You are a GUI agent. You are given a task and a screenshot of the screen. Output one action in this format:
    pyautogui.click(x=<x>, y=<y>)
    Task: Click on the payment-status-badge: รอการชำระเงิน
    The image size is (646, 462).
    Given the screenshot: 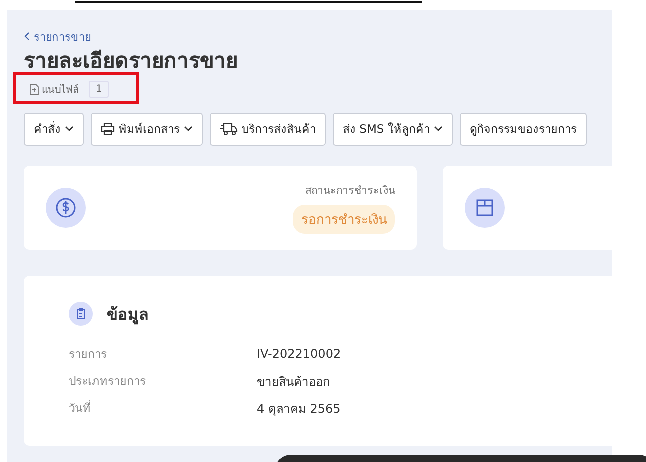 What is the action you would take?
    pyautogui.click(x=344, y=219)
    